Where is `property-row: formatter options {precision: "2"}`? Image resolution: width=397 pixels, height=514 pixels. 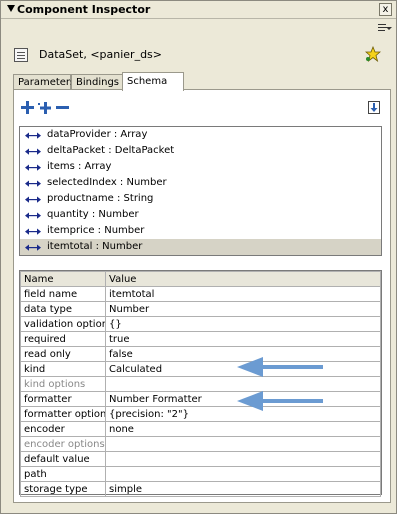
property-row: formatter options {precision: "2"} is located at coordinates (200, 414).